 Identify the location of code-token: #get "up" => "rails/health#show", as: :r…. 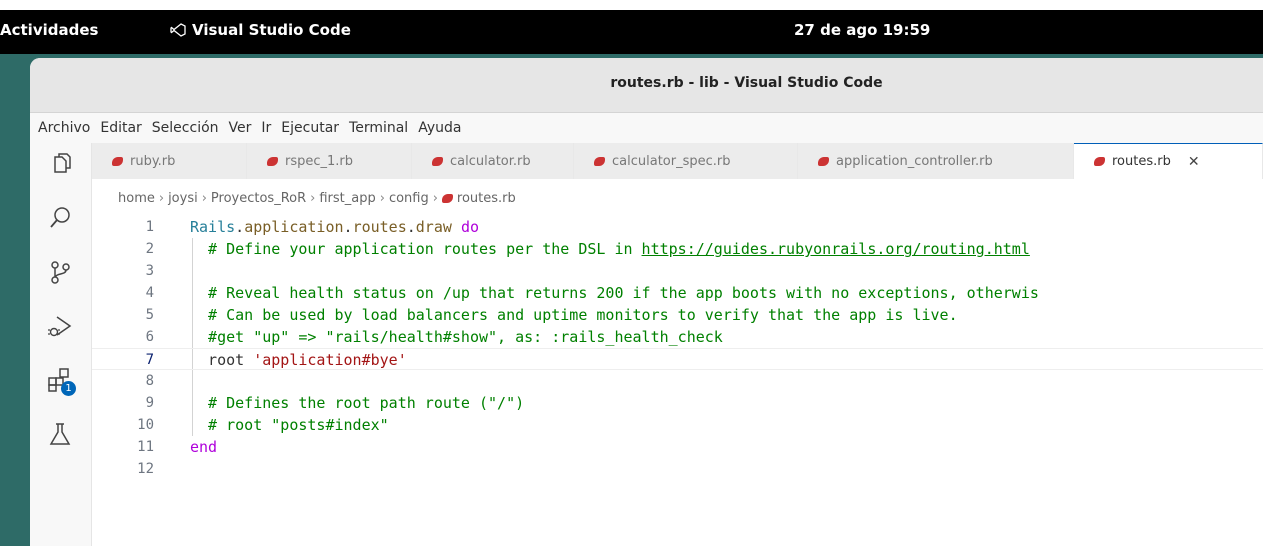
(456, 337).